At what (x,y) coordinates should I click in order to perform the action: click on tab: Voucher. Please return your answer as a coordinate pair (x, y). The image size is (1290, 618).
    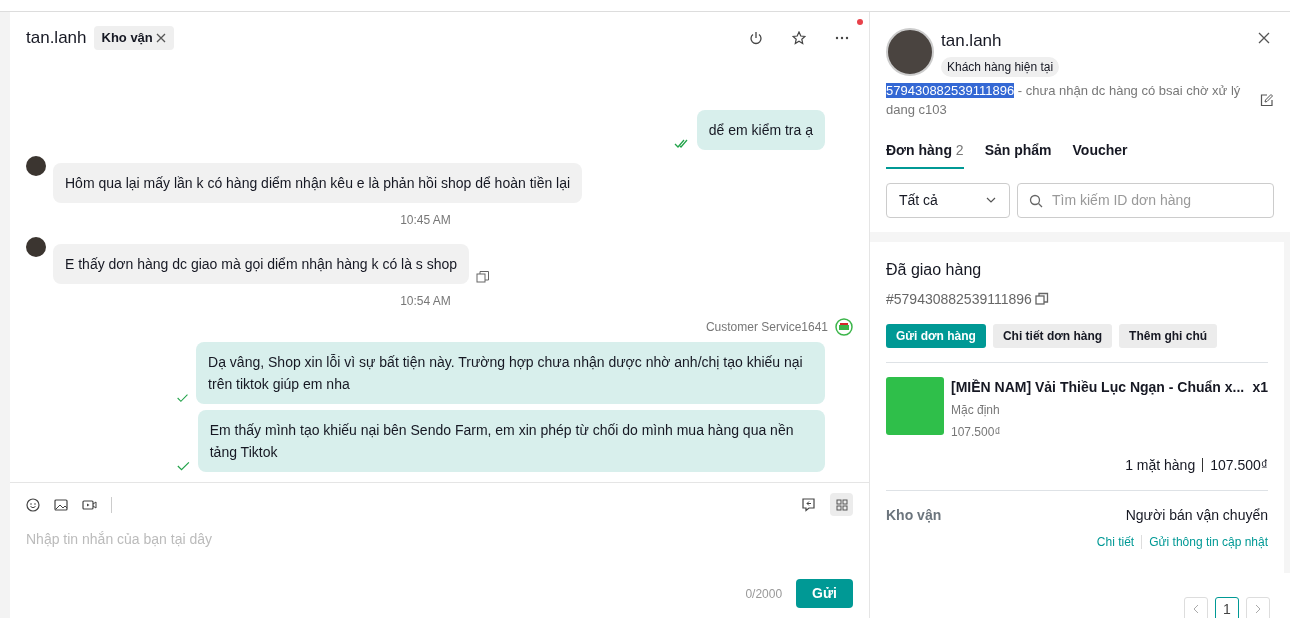
    Looking at the image, I should click on (1100, 151).